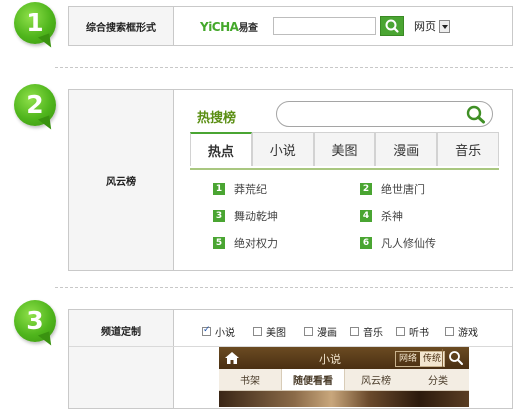 Image resolution: width=523 pixels, height=409 pixels. What do you see at coordinates (256, 243) in the screenshot?
I see `rank-title: 绝对权力` at bounding box center [256, 243].